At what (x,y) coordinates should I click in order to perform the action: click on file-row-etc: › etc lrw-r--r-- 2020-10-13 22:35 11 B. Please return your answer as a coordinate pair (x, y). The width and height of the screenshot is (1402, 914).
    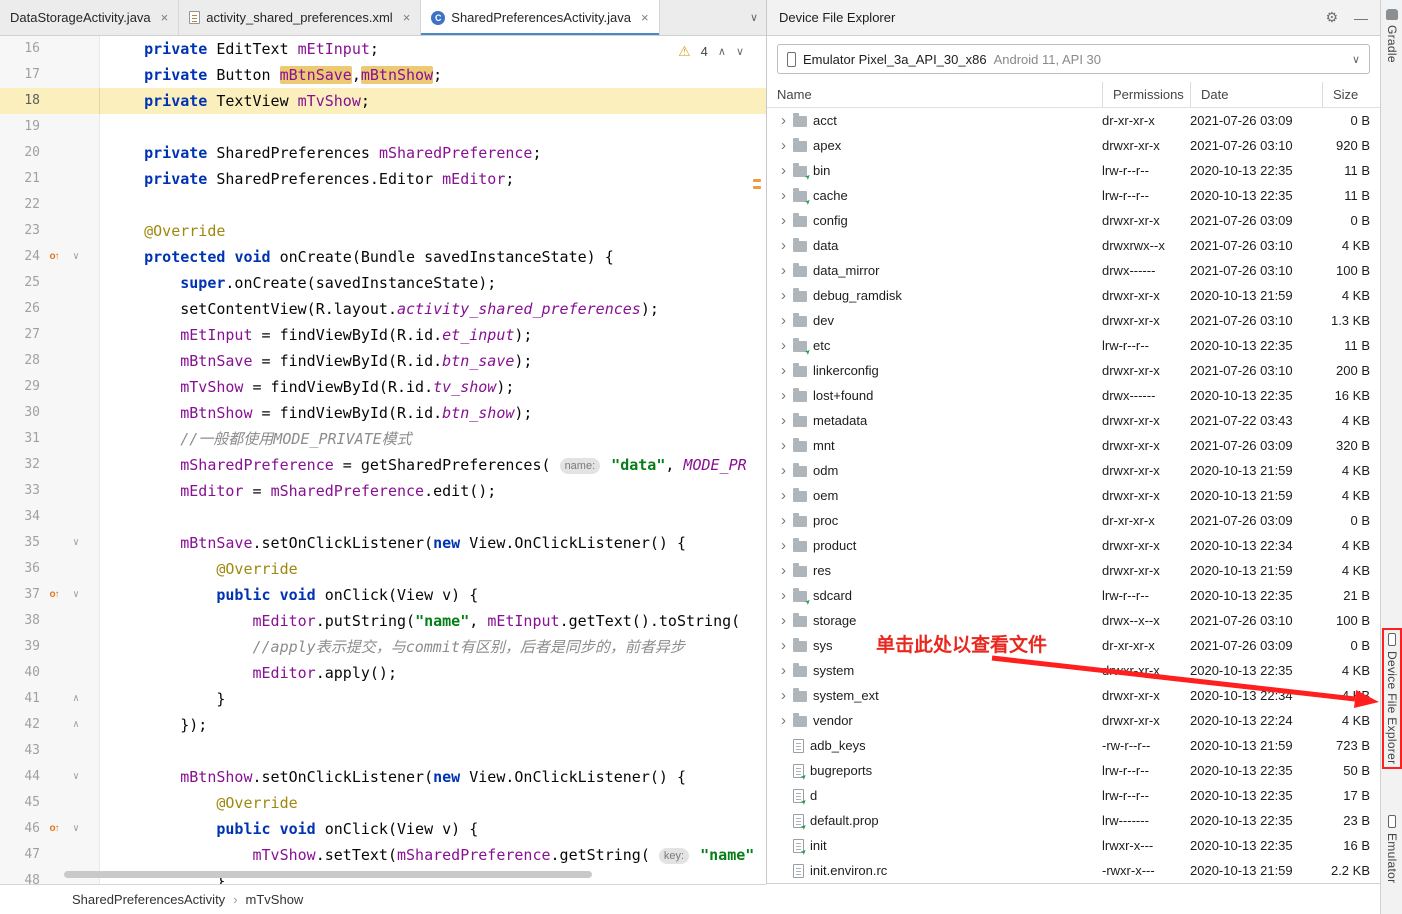
    Looking at the image, I should click on (1073, 345).